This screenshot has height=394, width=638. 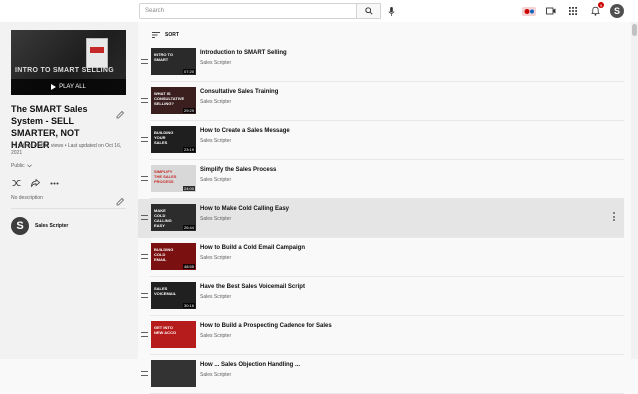 What do you see at coordinates (164, 254) in the screenshot?
I see `thumbnail-text: BUILDING COLD EMAIL` at bounding box center [164, 254].